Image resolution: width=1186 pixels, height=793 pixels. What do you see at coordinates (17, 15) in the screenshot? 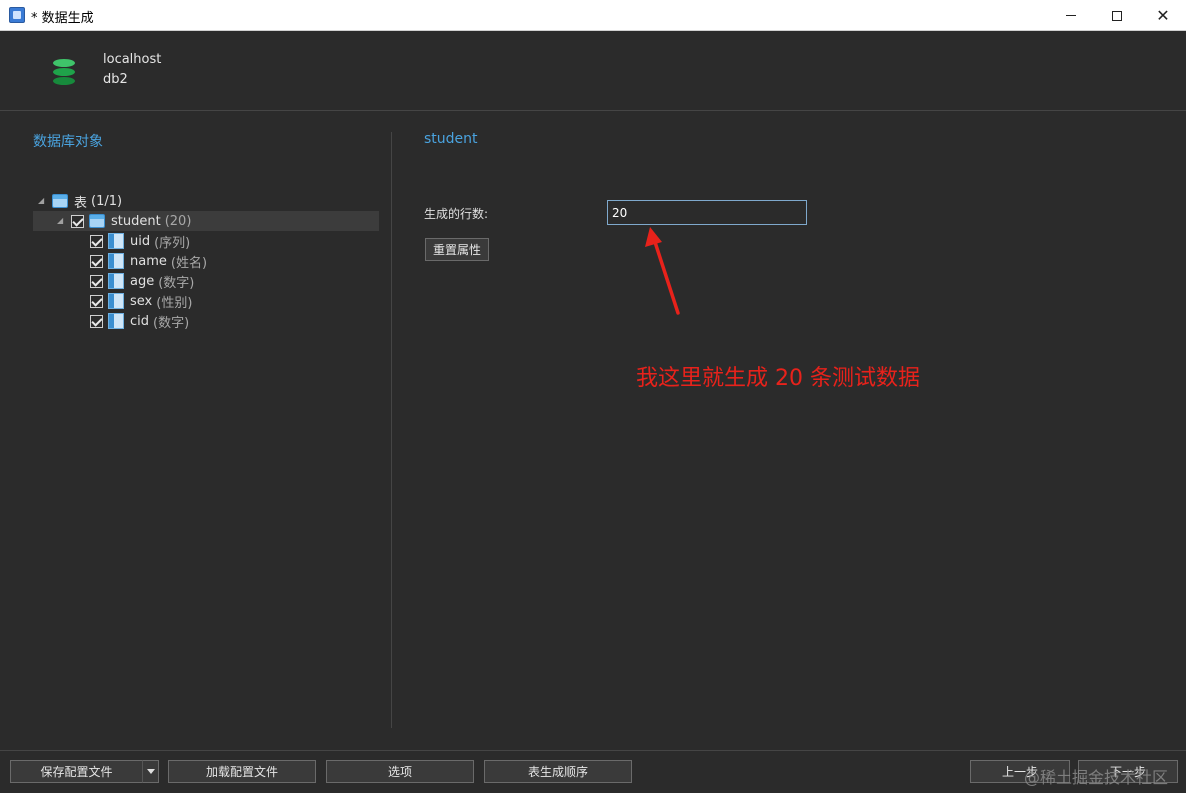
I see `app-icon` at bounding box center [17, 15].